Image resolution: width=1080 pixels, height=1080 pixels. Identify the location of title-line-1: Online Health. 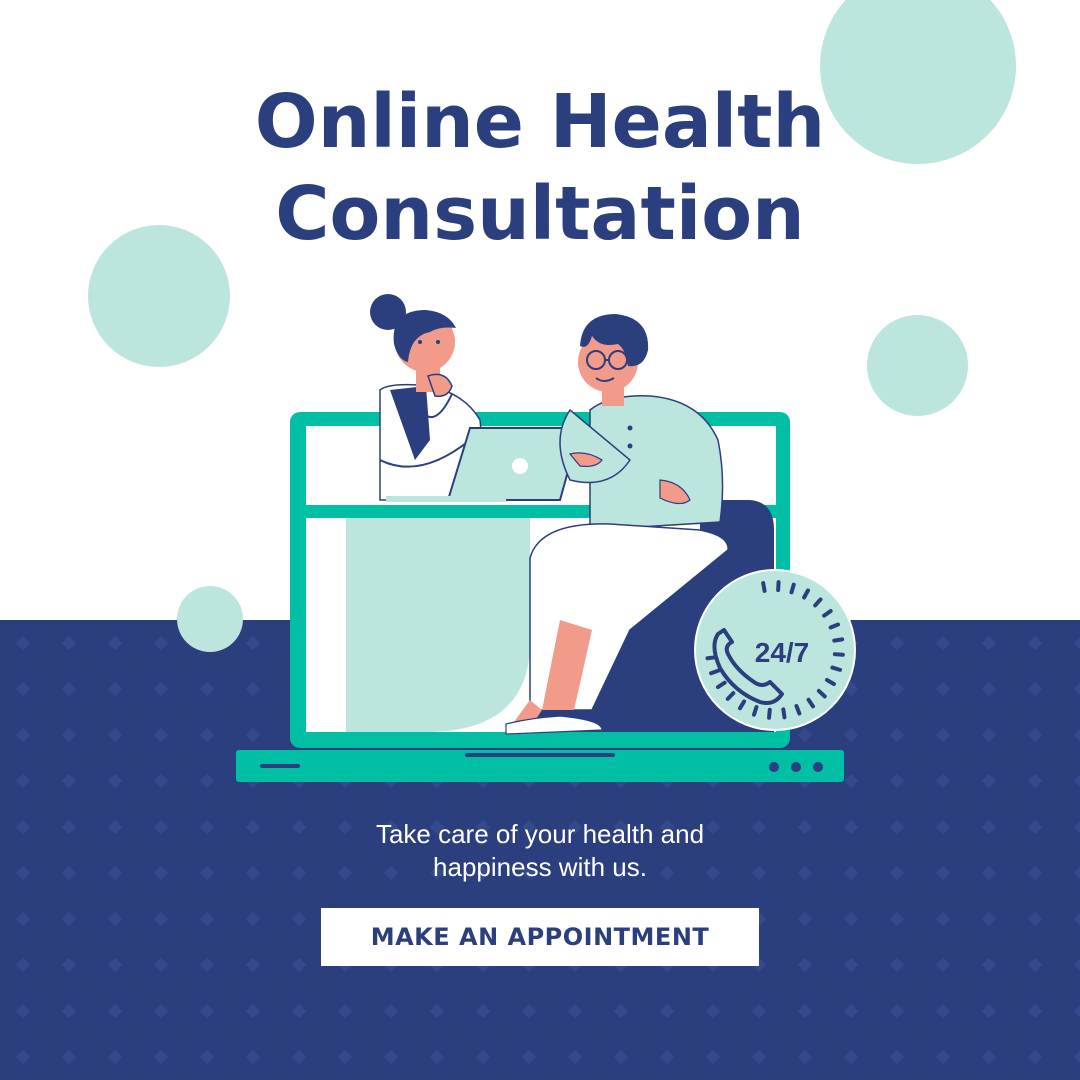
(540, 122).